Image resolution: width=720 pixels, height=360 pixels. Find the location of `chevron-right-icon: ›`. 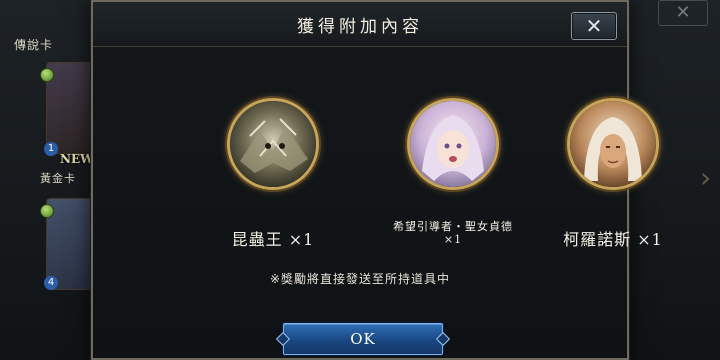

chevron-right-icon: › is located at coordinates (706, 177).